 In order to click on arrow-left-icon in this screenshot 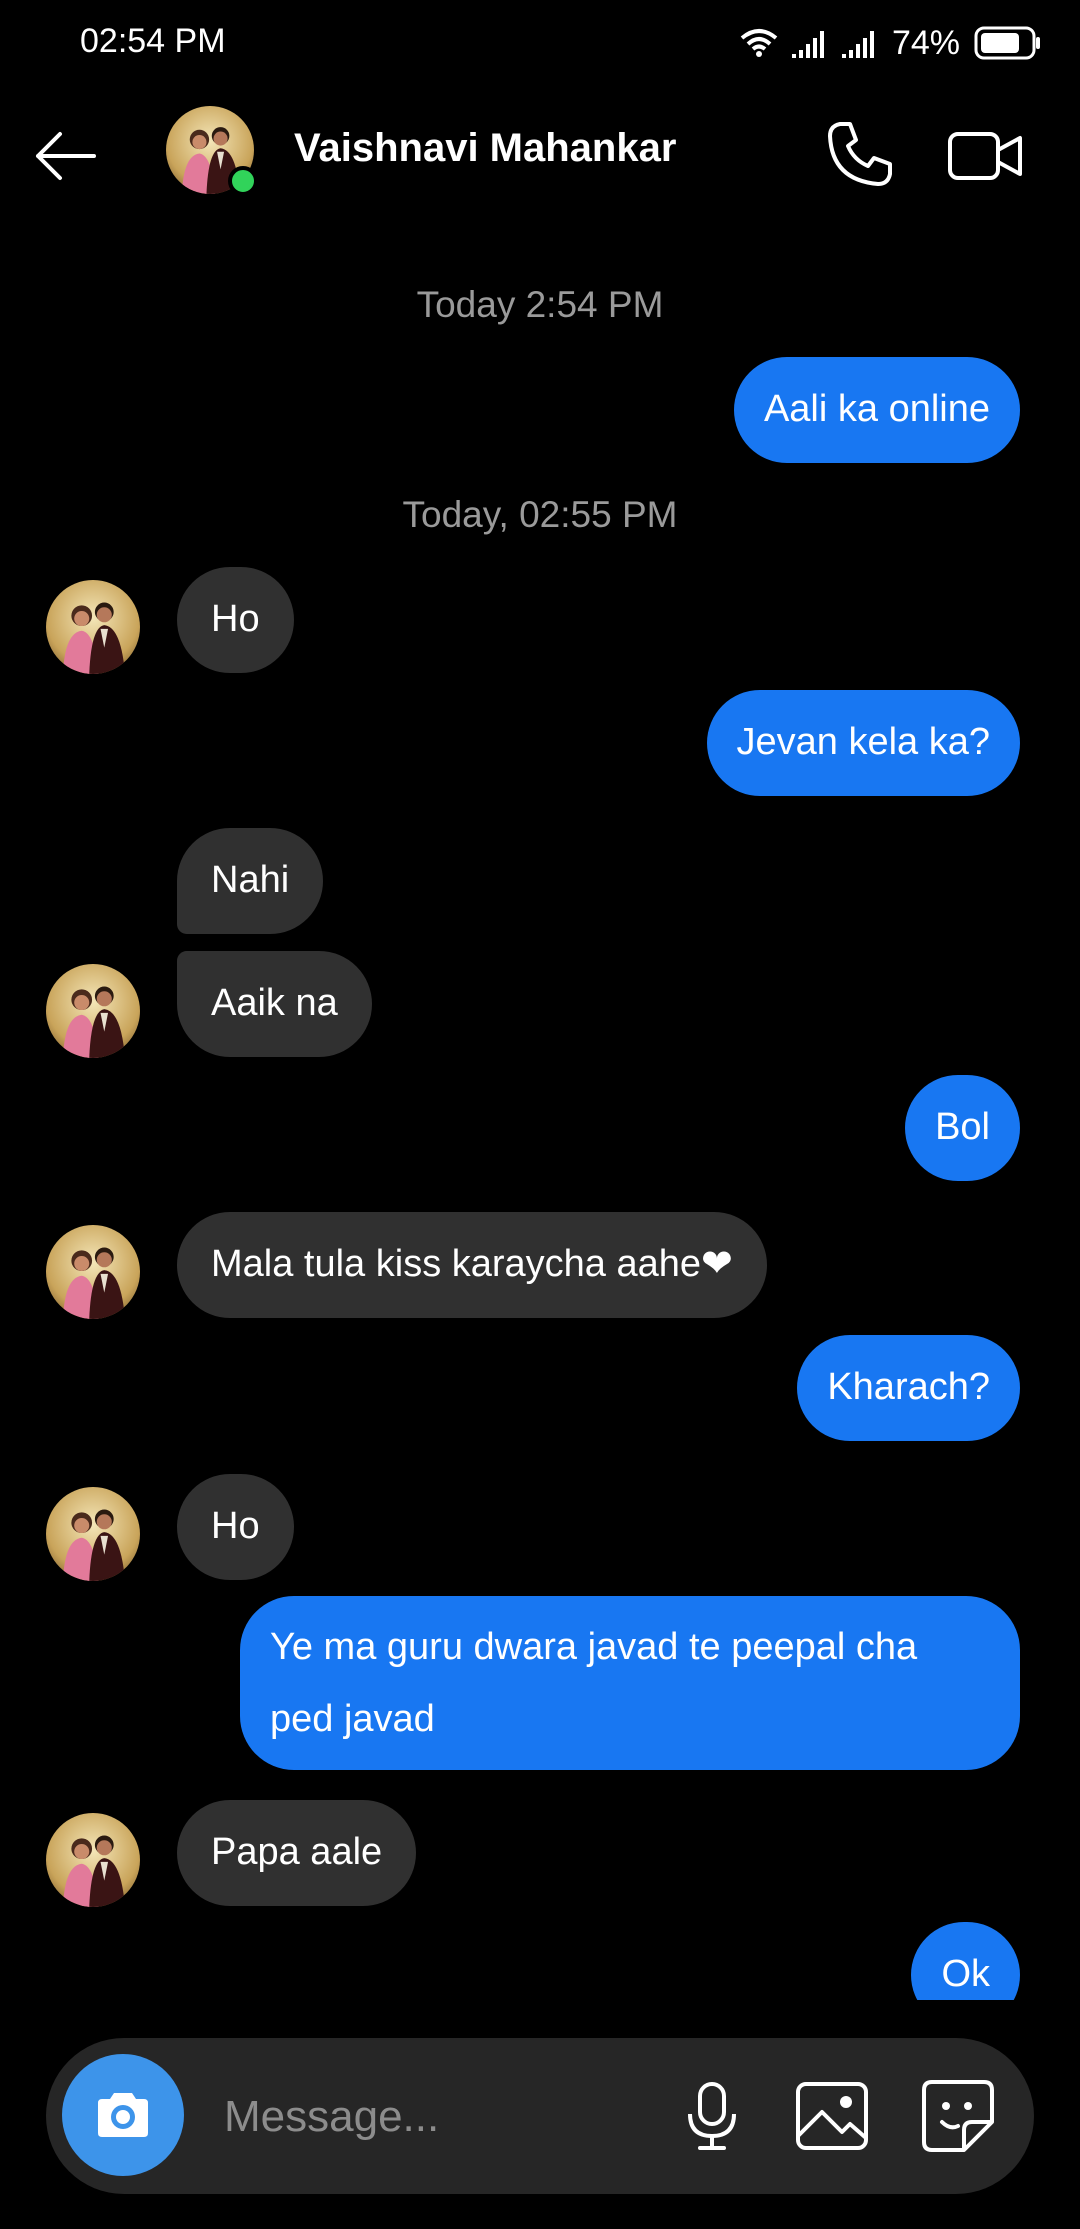, I will do `click(66, 156)`.